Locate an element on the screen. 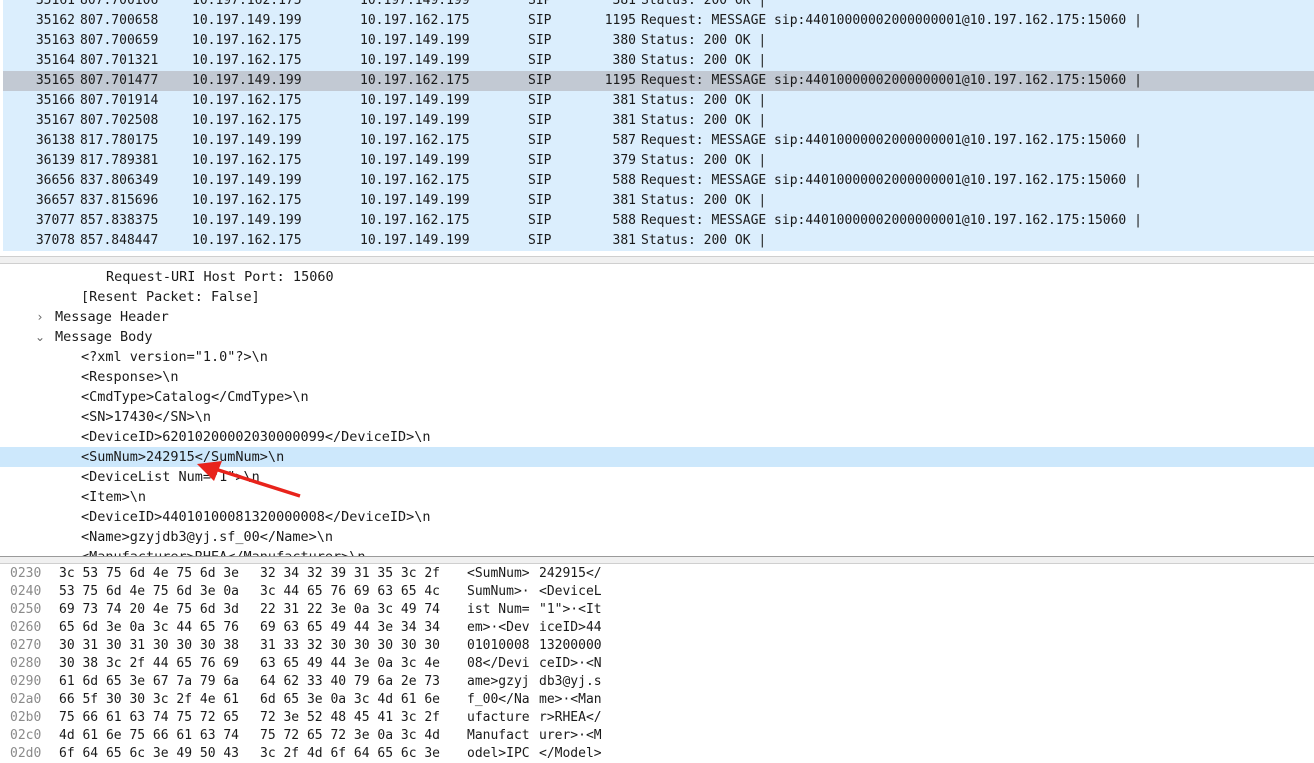 The width and height of the screenshot is (1314, 763). hex-bytes: 75 72 65 72 3e 0a 3c 4d is located at coordinates (350, 735).